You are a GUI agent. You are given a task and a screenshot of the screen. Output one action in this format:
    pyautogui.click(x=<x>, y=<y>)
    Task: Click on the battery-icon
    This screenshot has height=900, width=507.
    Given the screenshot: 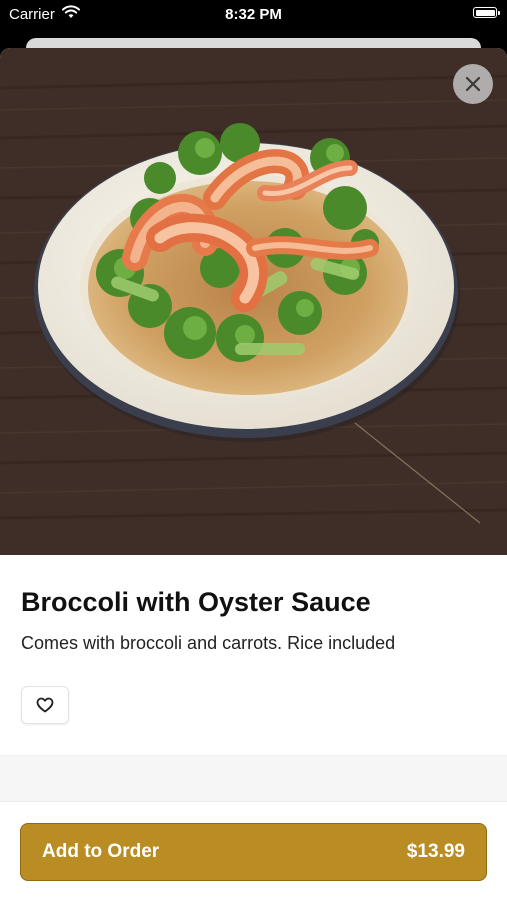 What is the action you would take?
    pyautogui.click(x=486, y=12)
    